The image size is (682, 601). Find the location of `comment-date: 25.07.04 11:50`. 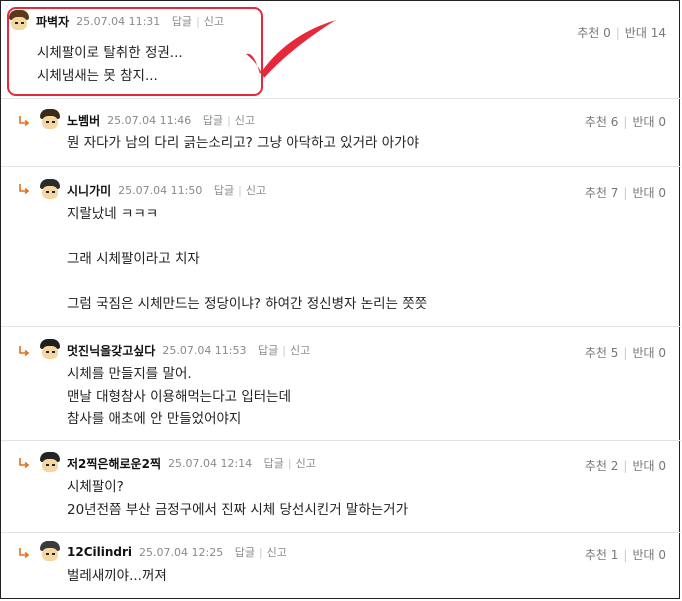

comment-date: 25.07.04 11:50 is located at coordinates (160, 190).